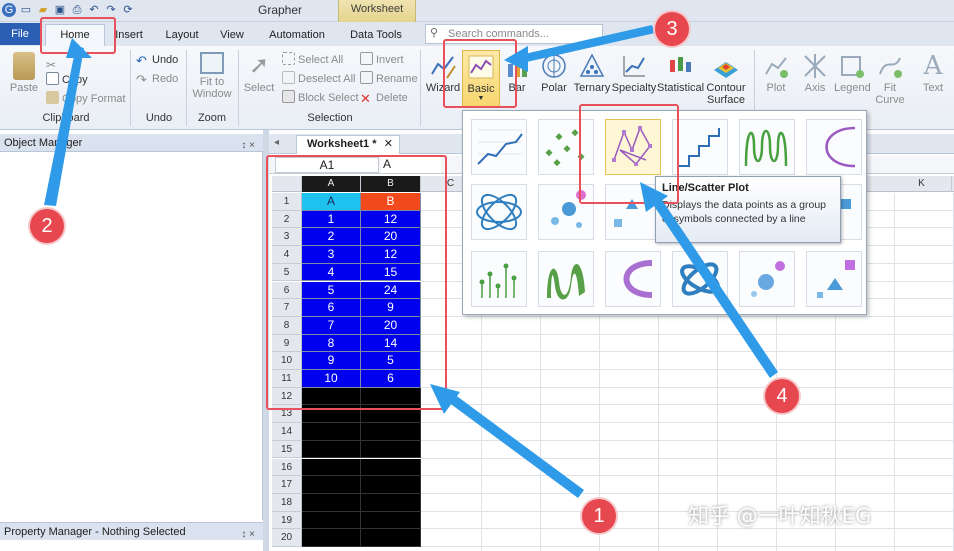 The width and height of the screenshot is (954, 551). I want to click on cell-a19, so click(331, 520).